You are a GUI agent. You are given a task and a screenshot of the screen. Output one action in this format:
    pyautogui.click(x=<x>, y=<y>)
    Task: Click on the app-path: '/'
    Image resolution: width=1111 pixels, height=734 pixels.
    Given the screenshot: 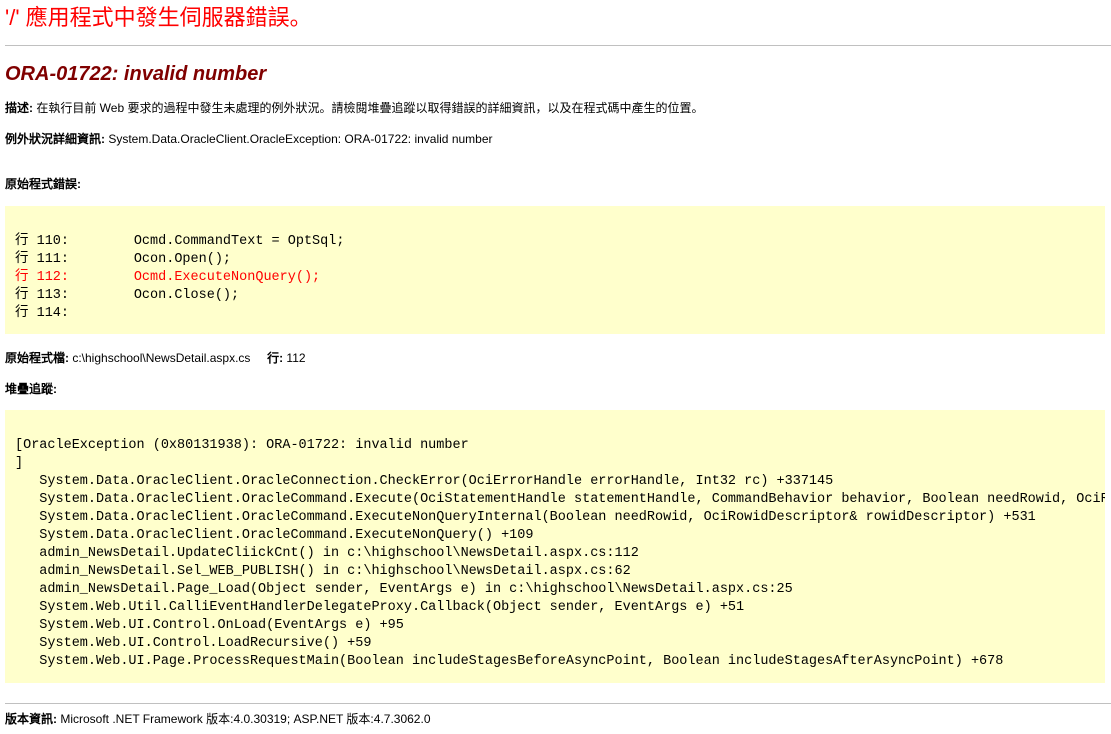 What is the action you would take?
    pyautogui.click(x=12, y=17)
    